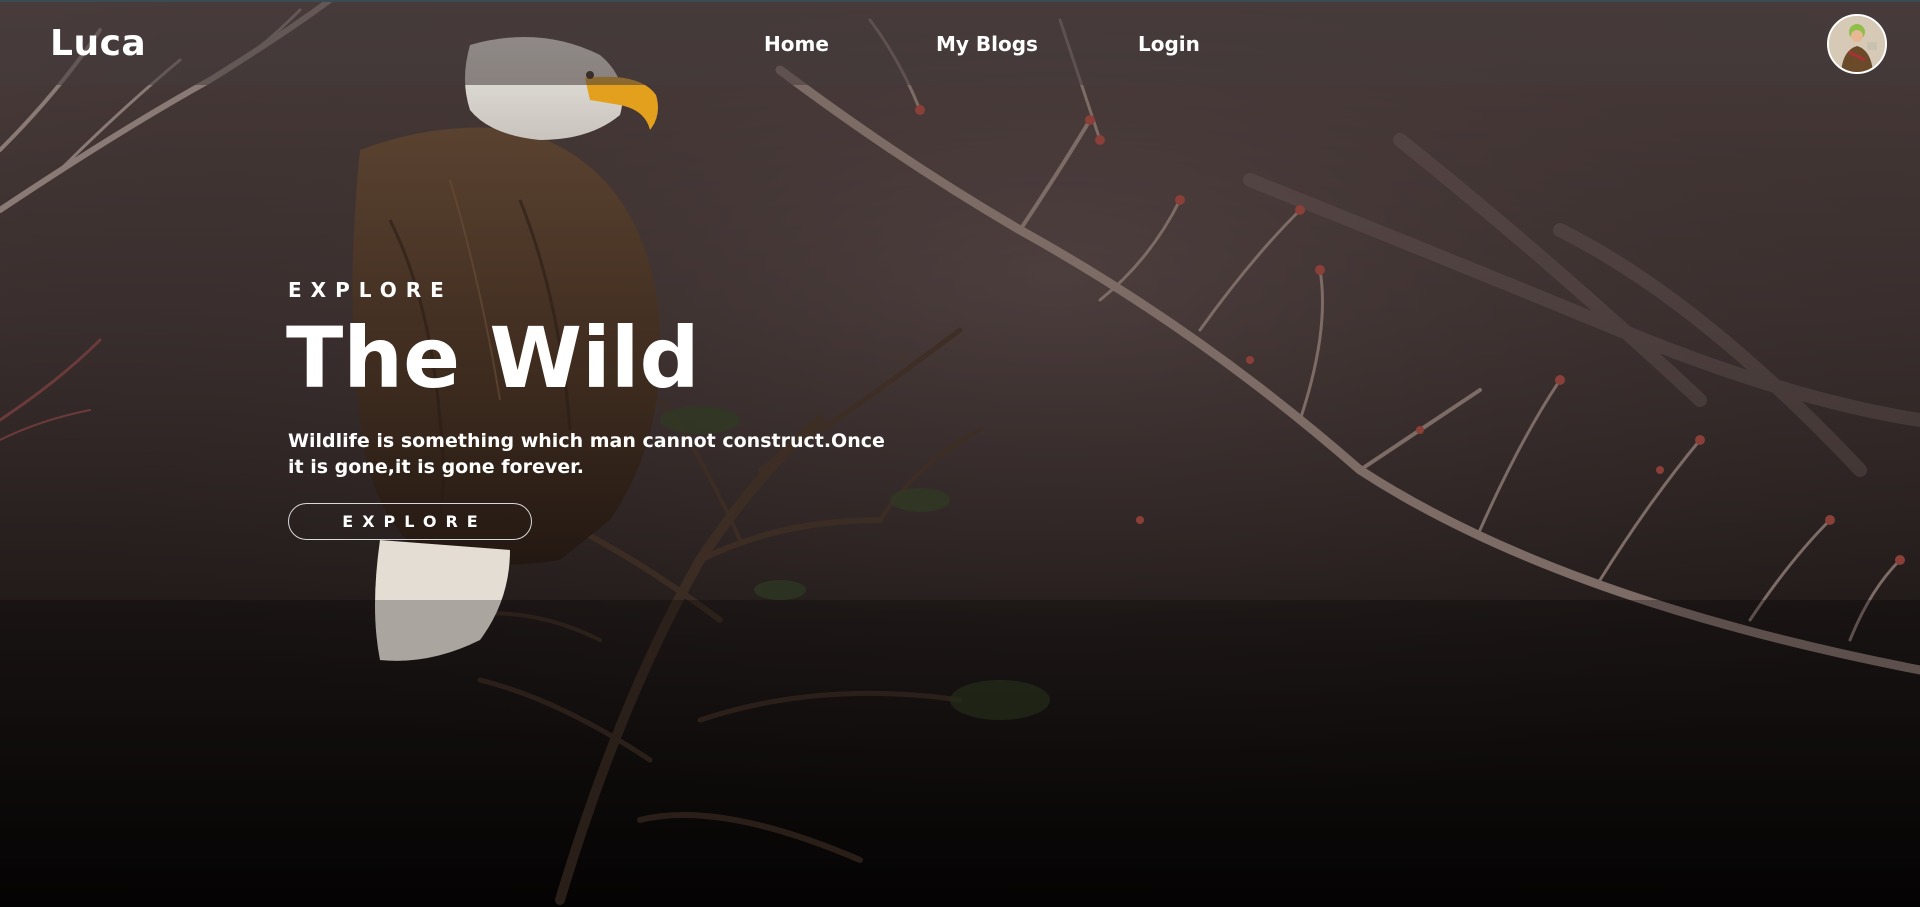  What do you see at coordinates (1857, 44) in the screenshot?
I see `user-avatar-icon` at bounding box center [1857, 44].